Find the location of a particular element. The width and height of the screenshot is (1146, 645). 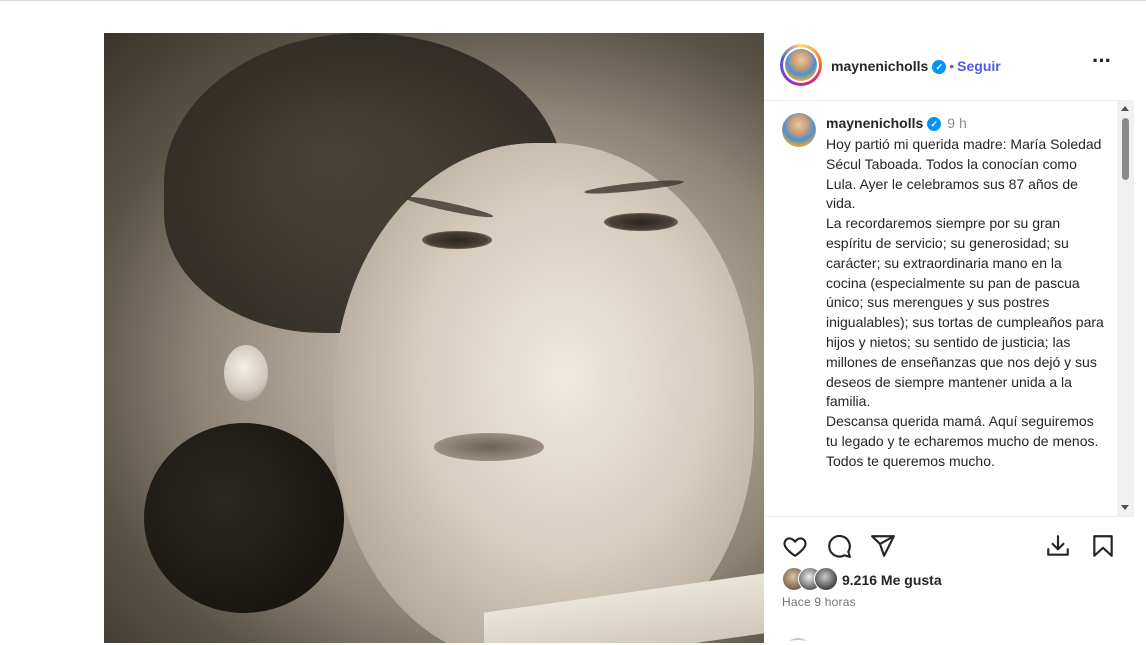

photo-eye-right is located at coordinates (641, 222).